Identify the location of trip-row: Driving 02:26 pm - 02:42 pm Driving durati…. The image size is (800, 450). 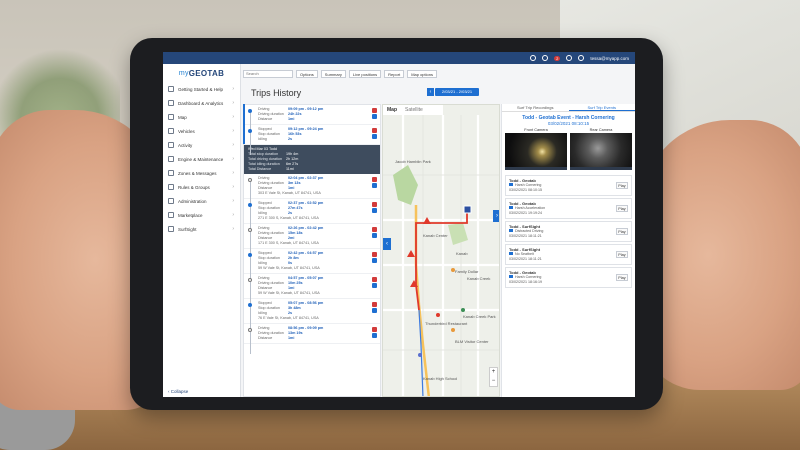
(312, 239).